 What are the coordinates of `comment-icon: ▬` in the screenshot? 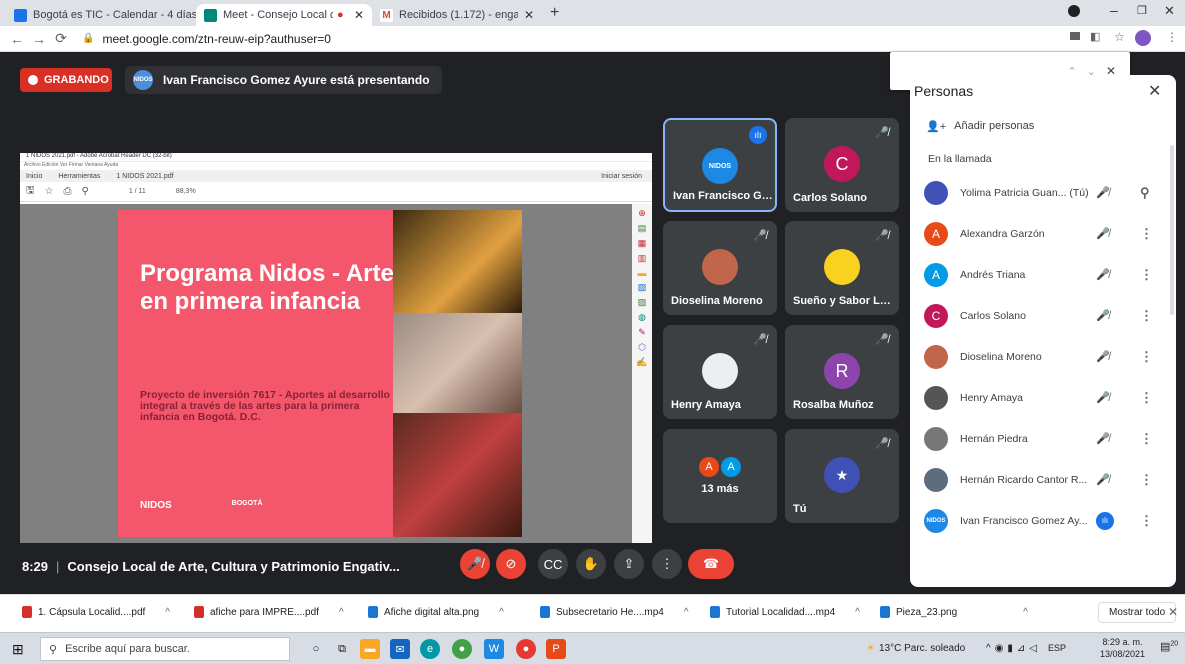 It's located at (642, 273).